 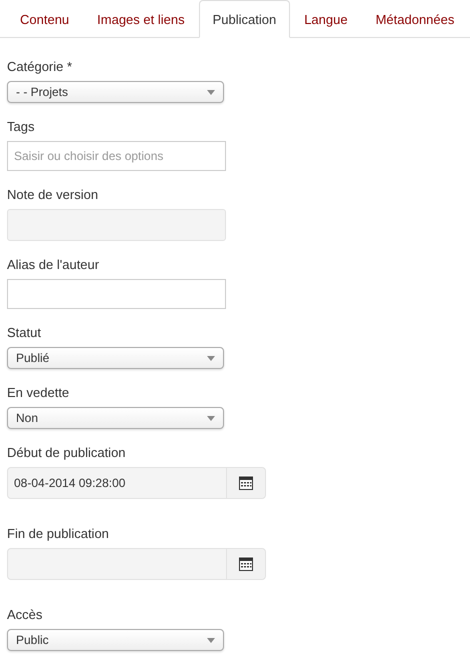 What do you see at coordinates (136, 564) in the screenshot?
I see `date-field` at bounding box center [136, 564].